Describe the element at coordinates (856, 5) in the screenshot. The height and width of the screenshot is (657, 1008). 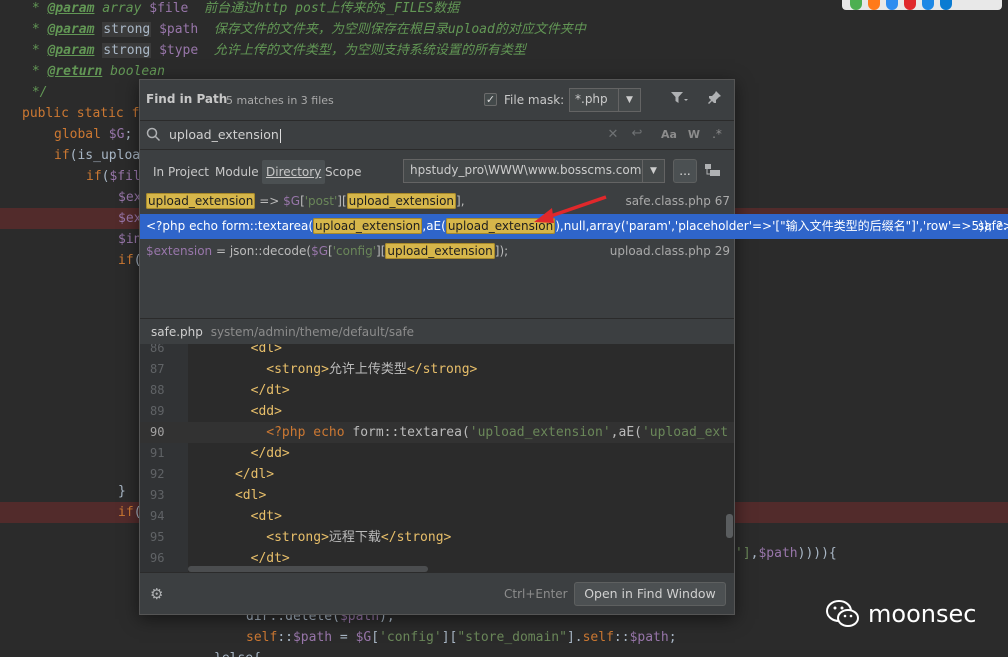
I see `chrome-icon` at that location.